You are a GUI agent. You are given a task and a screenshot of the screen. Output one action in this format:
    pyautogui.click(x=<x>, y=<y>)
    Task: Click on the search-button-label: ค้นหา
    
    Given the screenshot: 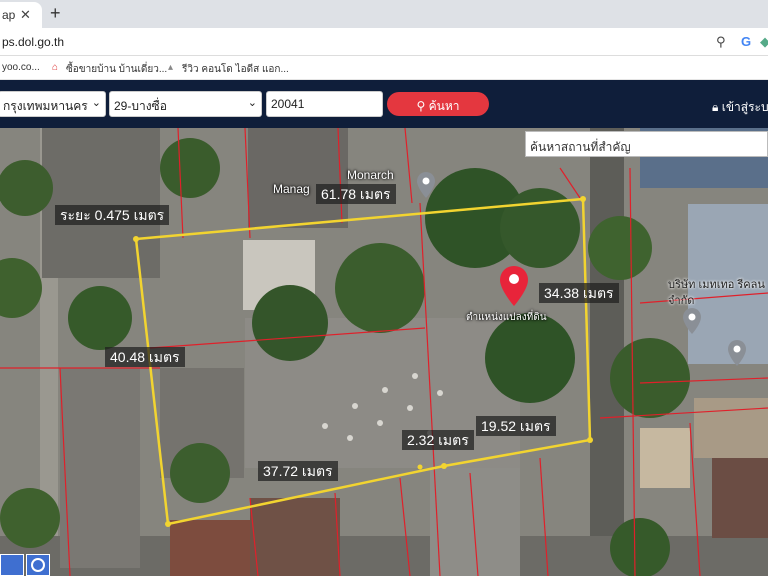 What is the action you would take?
    pyautogui.click(x=444, y=106)
    